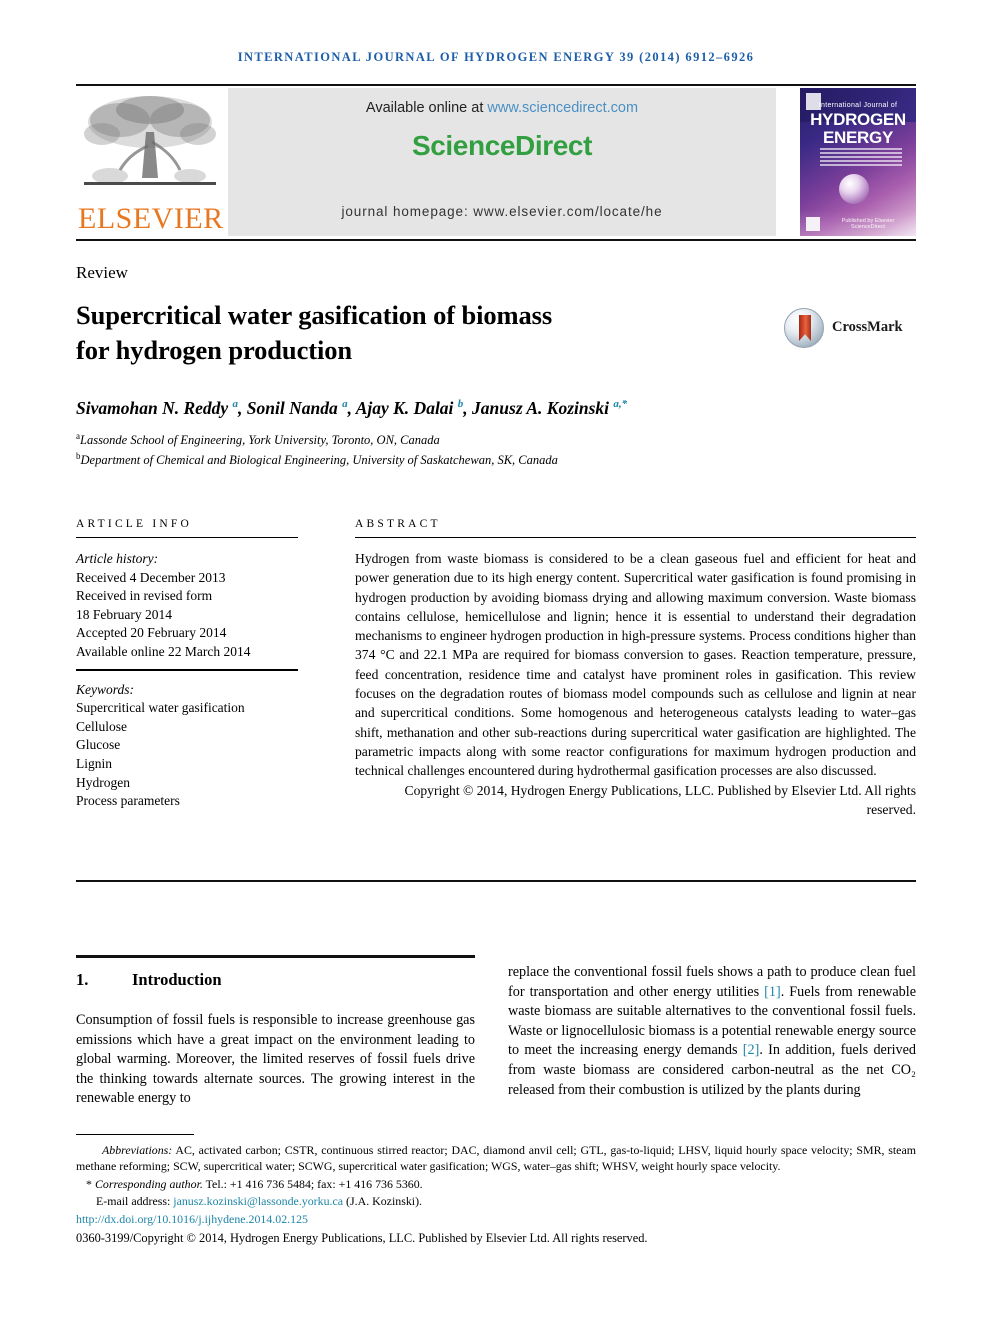 The image size is (992, 1323). Describe the element at coordinates (137, 1150) in the screenshot. I see `abbreviations-label: Abbreviations:` at that location.